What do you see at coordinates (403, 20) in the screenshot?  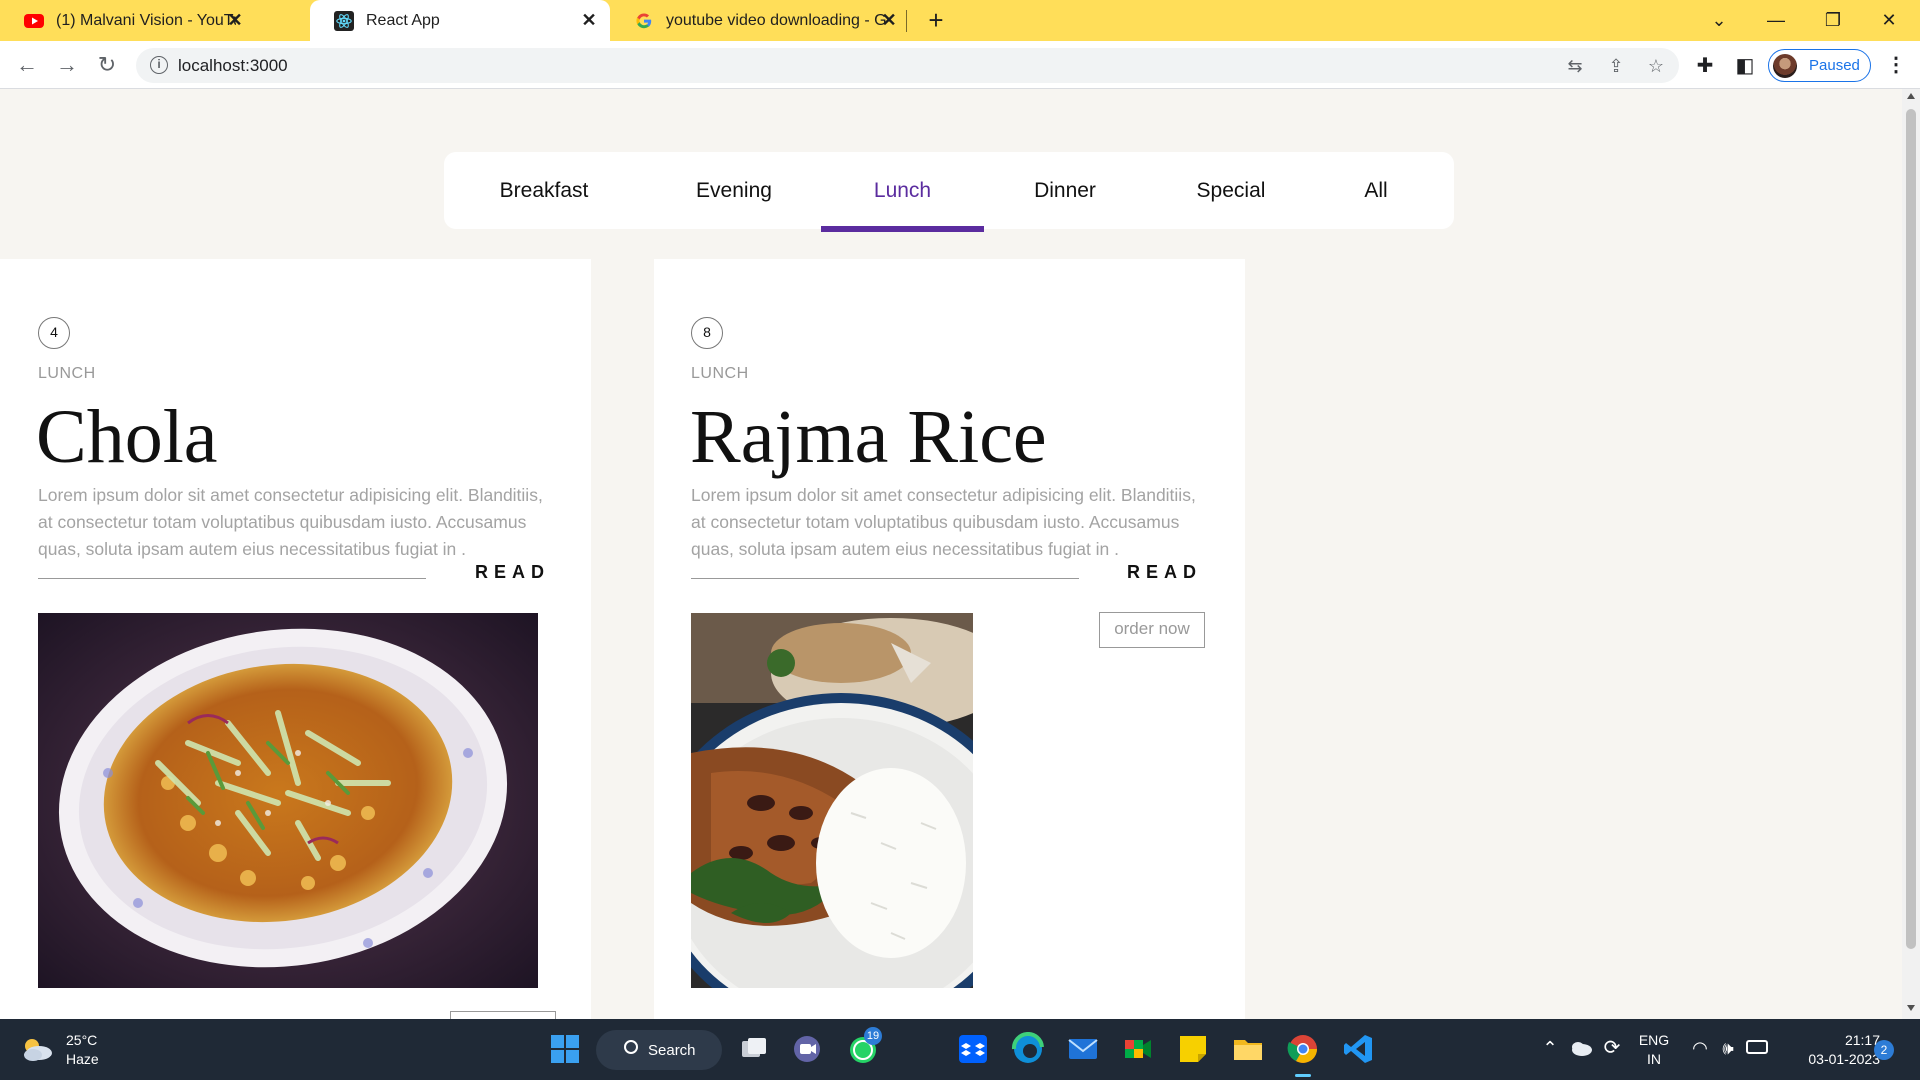 I see `tab-title: React App` at bounding box center [403, 20].